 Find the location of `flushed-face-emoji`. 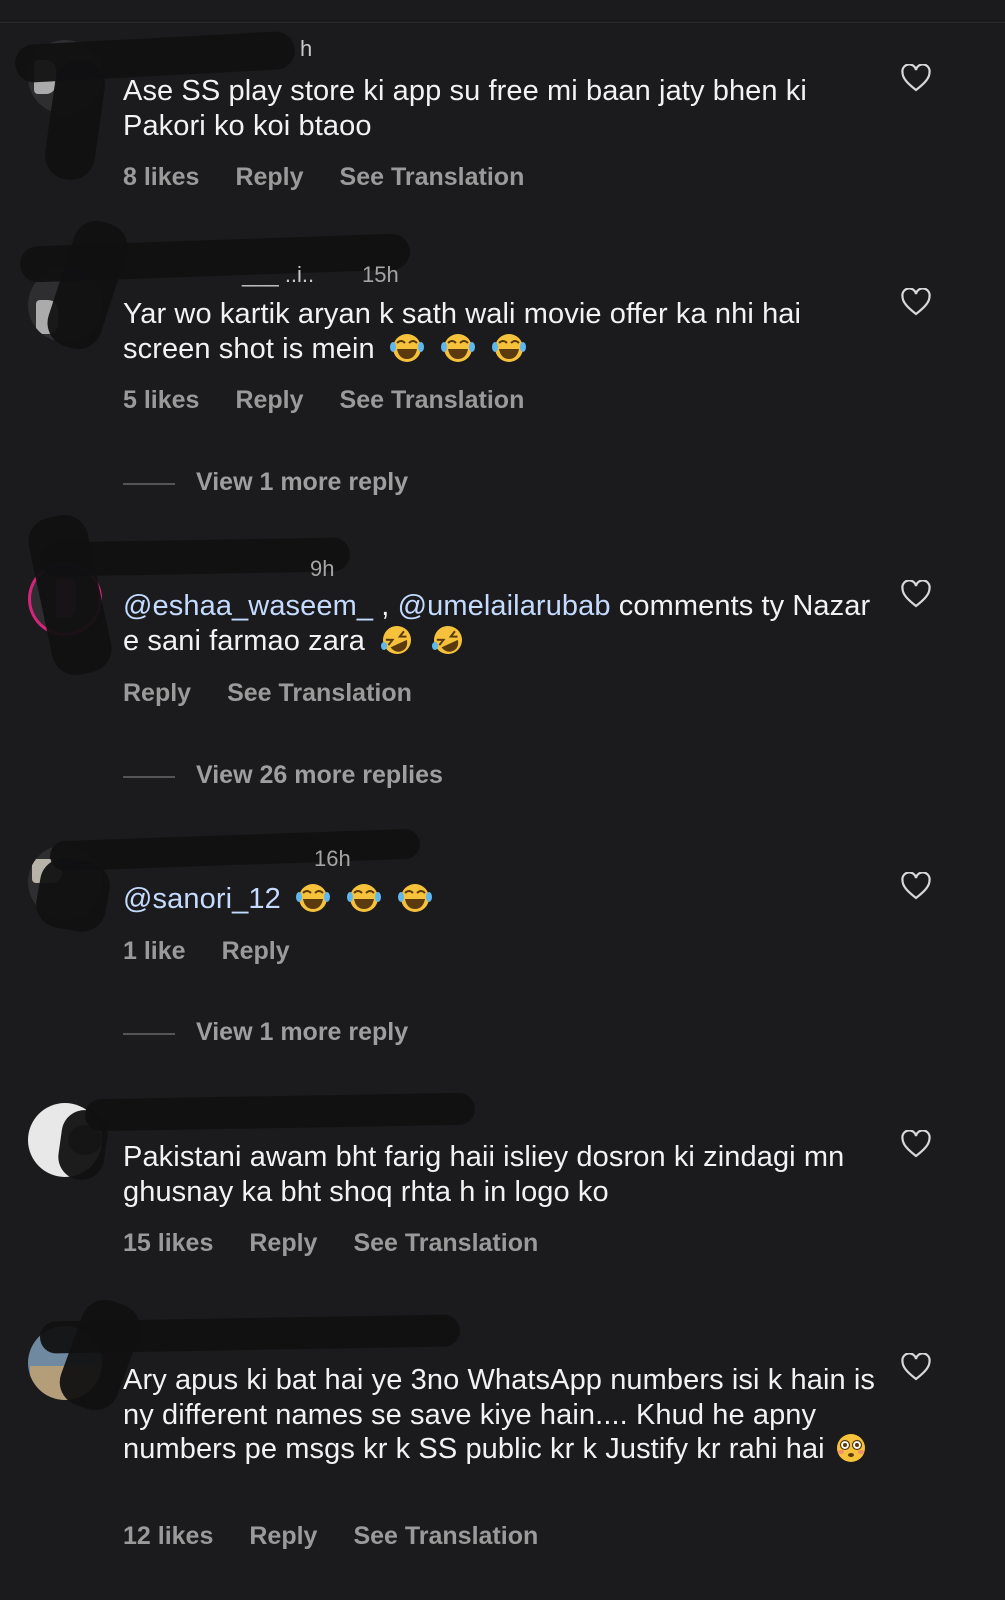

flushed-face-emoji is located at coordinates (850, 1448).